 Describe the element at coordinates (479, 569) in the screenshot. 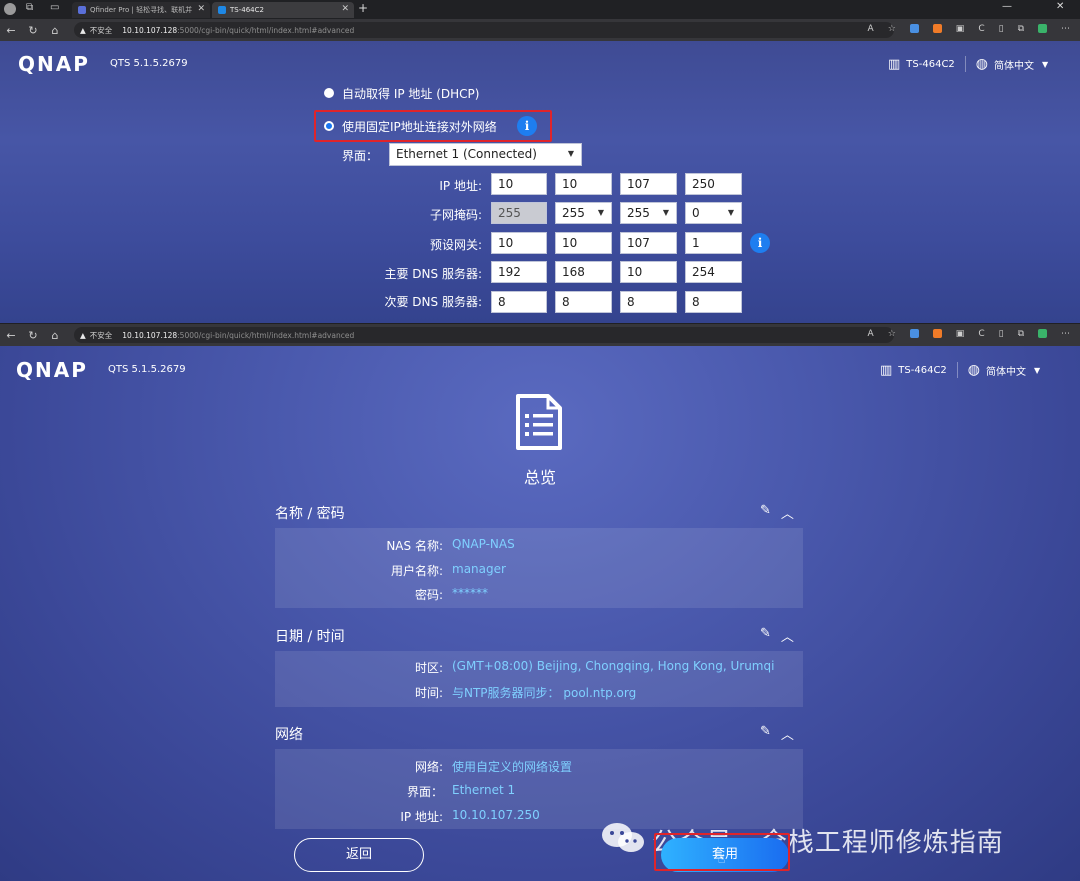

I see `user-value: manager` at that location.